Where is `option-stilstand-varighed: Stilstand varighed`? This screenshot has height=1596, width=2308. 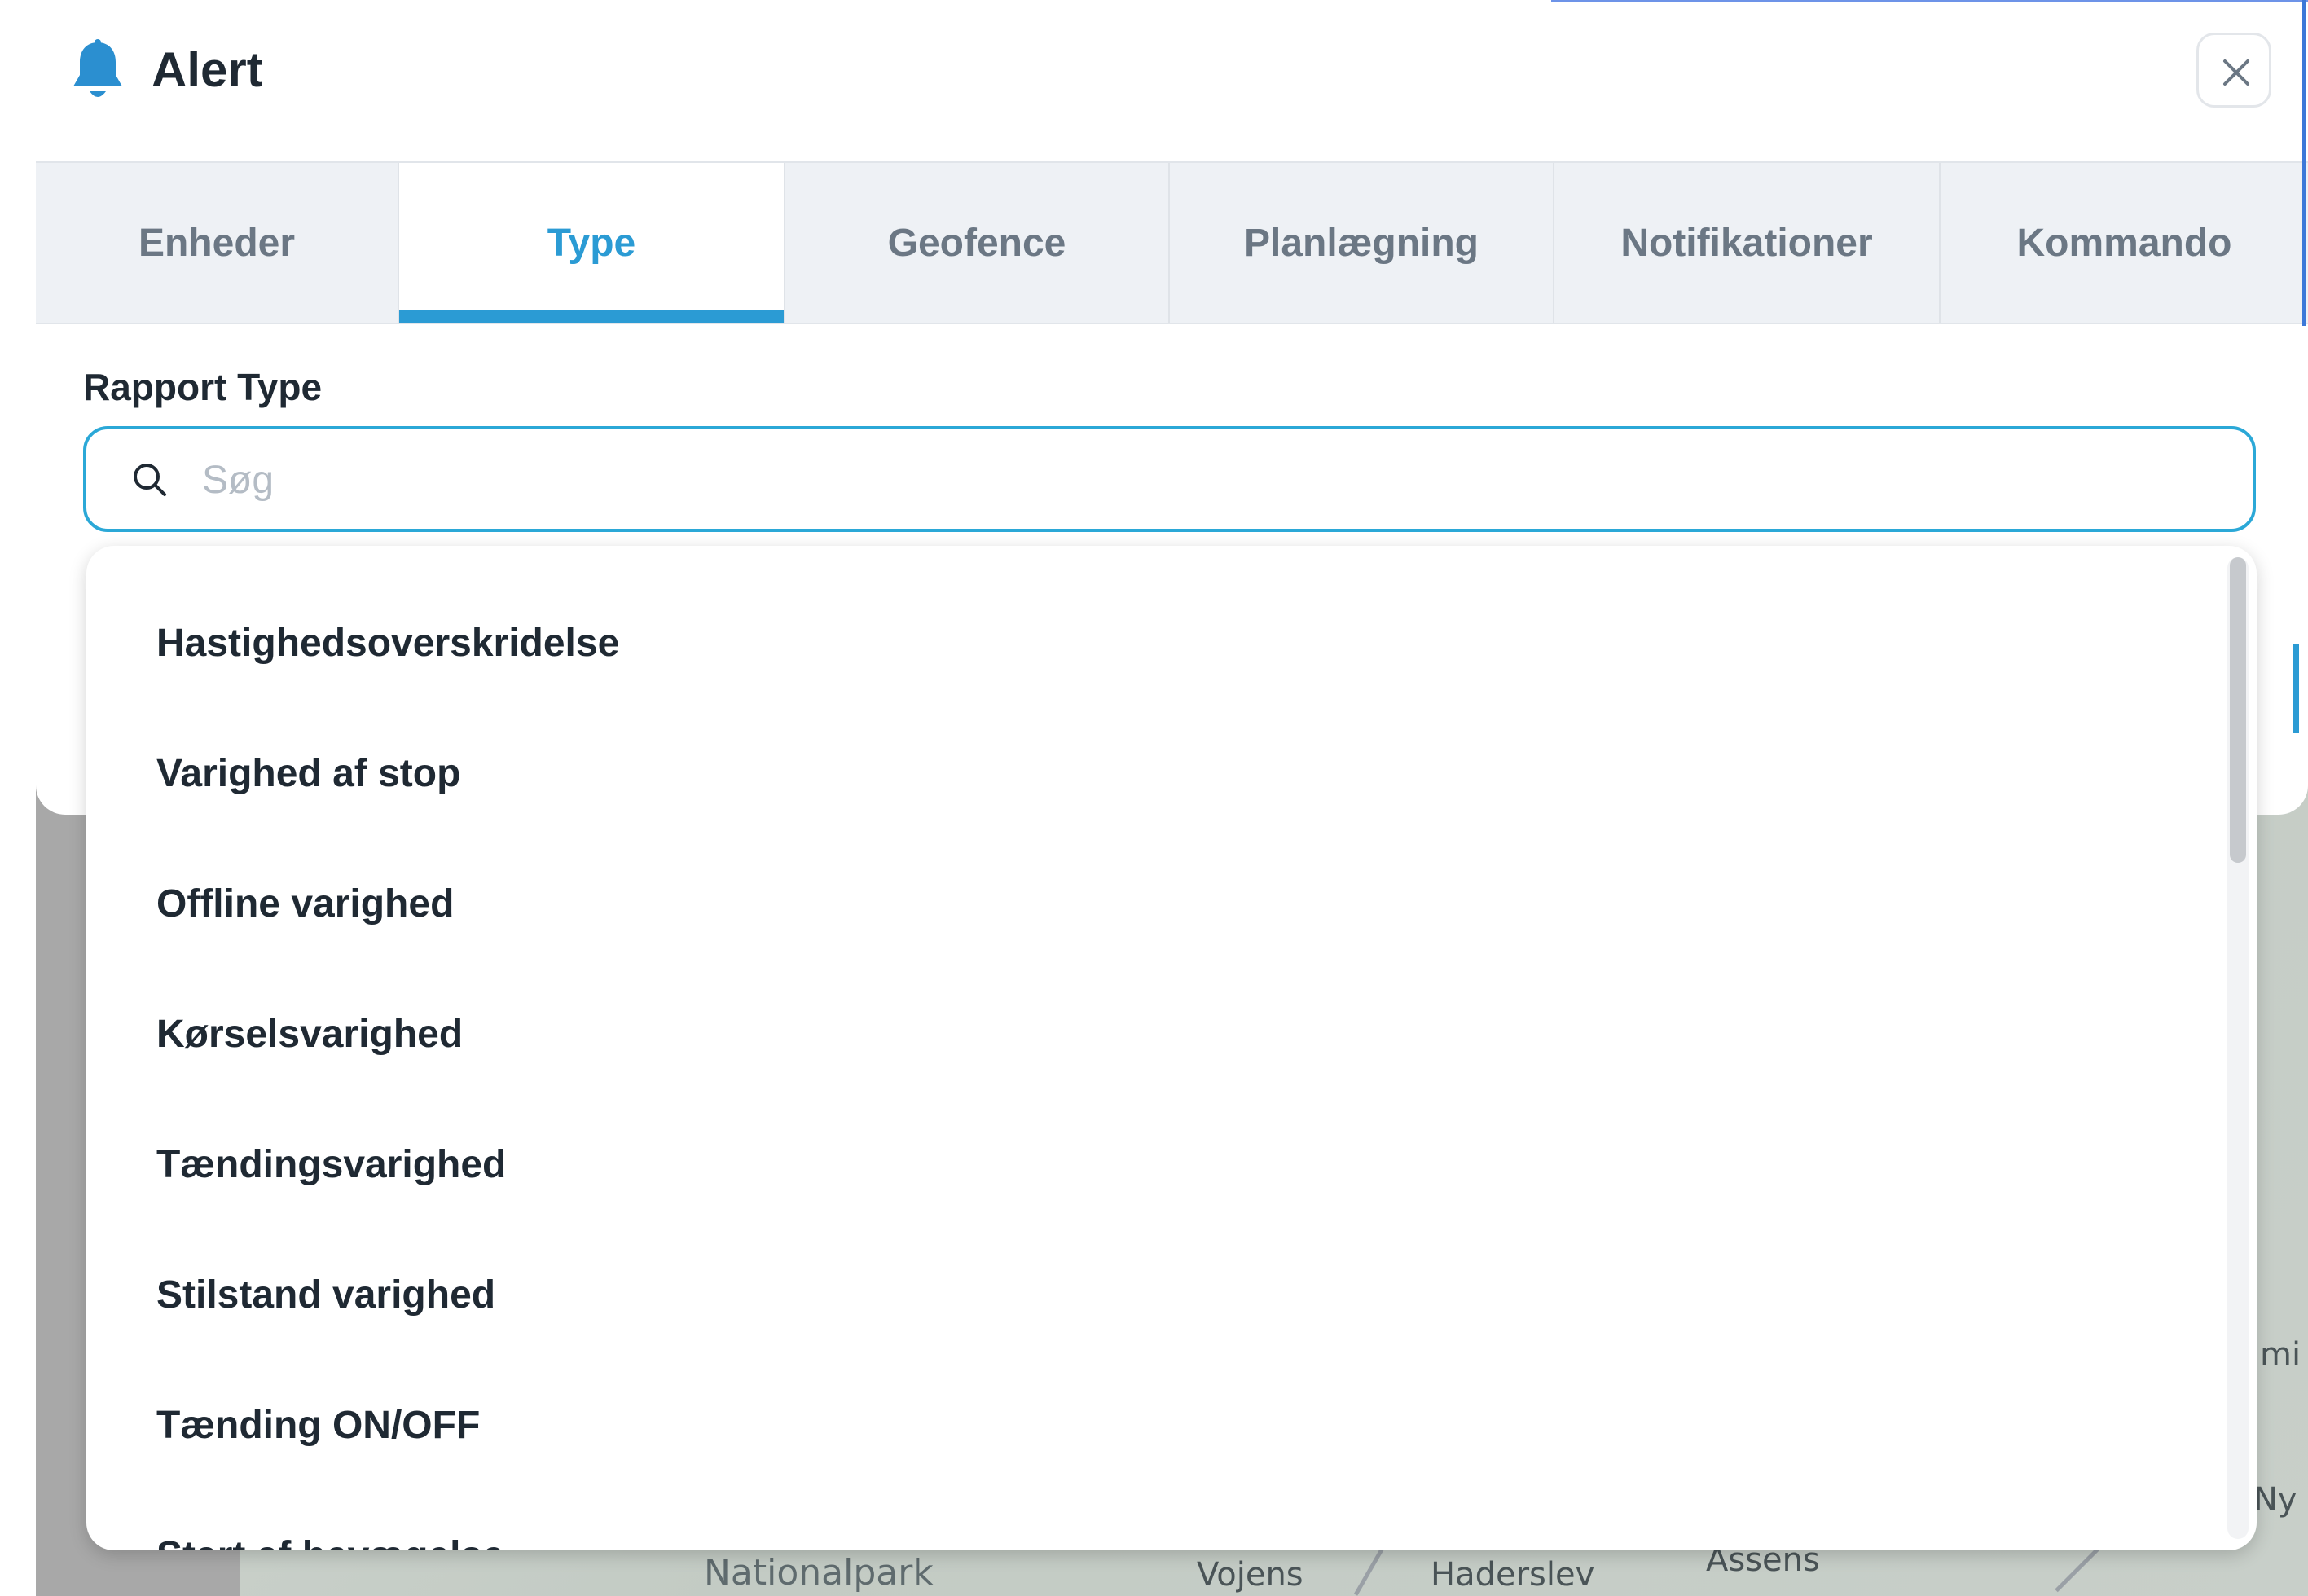 option-stilstand-varighed: Stilstand varighed is located at coordinates (1171, 1295).